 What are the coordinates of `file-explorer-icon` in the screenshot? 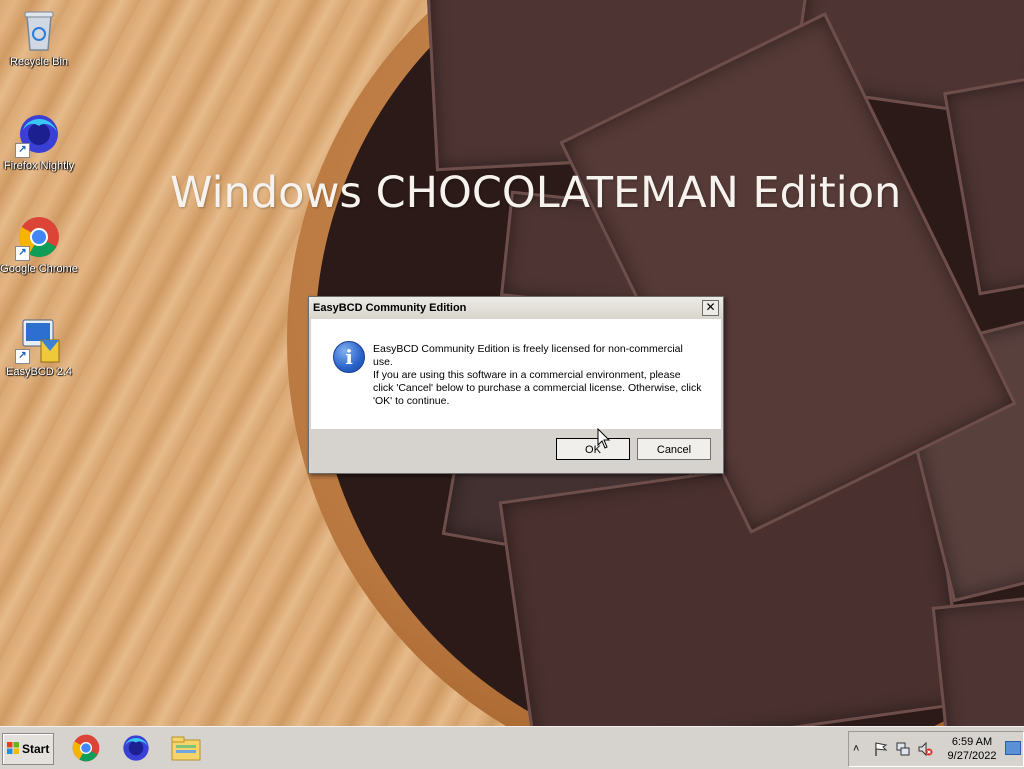 It's located at (186, 748).